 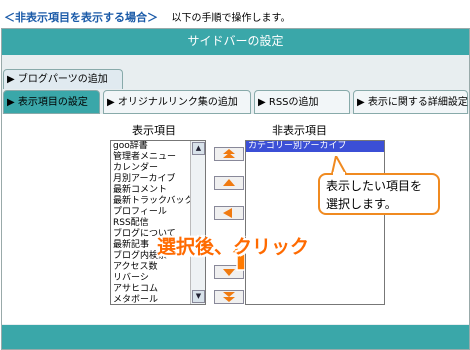 What do you see at coordinates (235, 337) in the screenshot?
I see `footer-bar` at bounding box center [235, 337].